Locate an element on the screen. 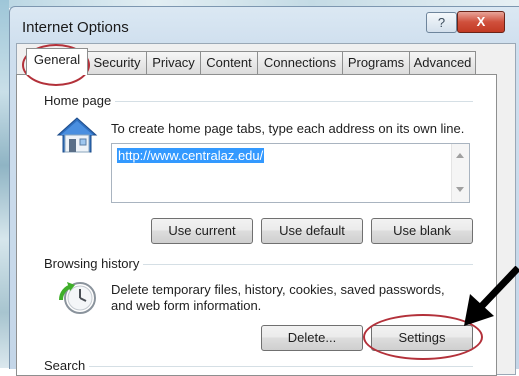 The height and width of the screenshot is (376, 519). window-title: Internet Options is located at coordinates (75, 27).